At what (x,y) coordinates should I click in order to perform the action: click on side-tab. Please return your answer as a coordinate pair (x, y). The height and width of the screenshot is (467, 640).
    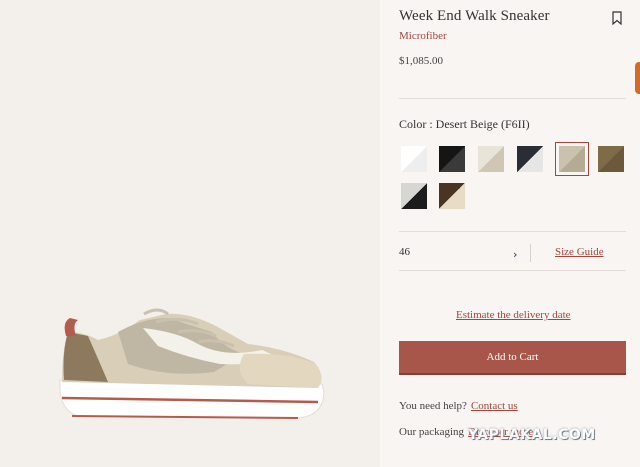
    Looking at the image, I should click on (637, 78).